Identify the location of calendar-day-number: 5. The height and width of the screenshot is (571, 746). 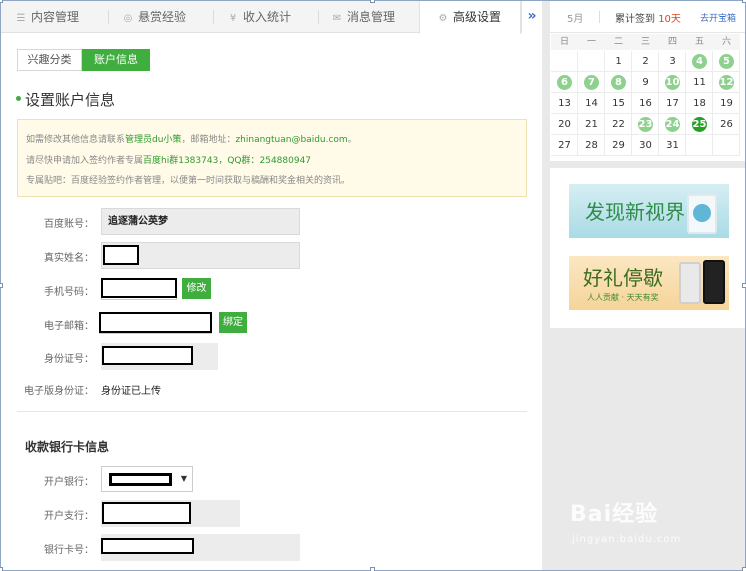
(726, 61).